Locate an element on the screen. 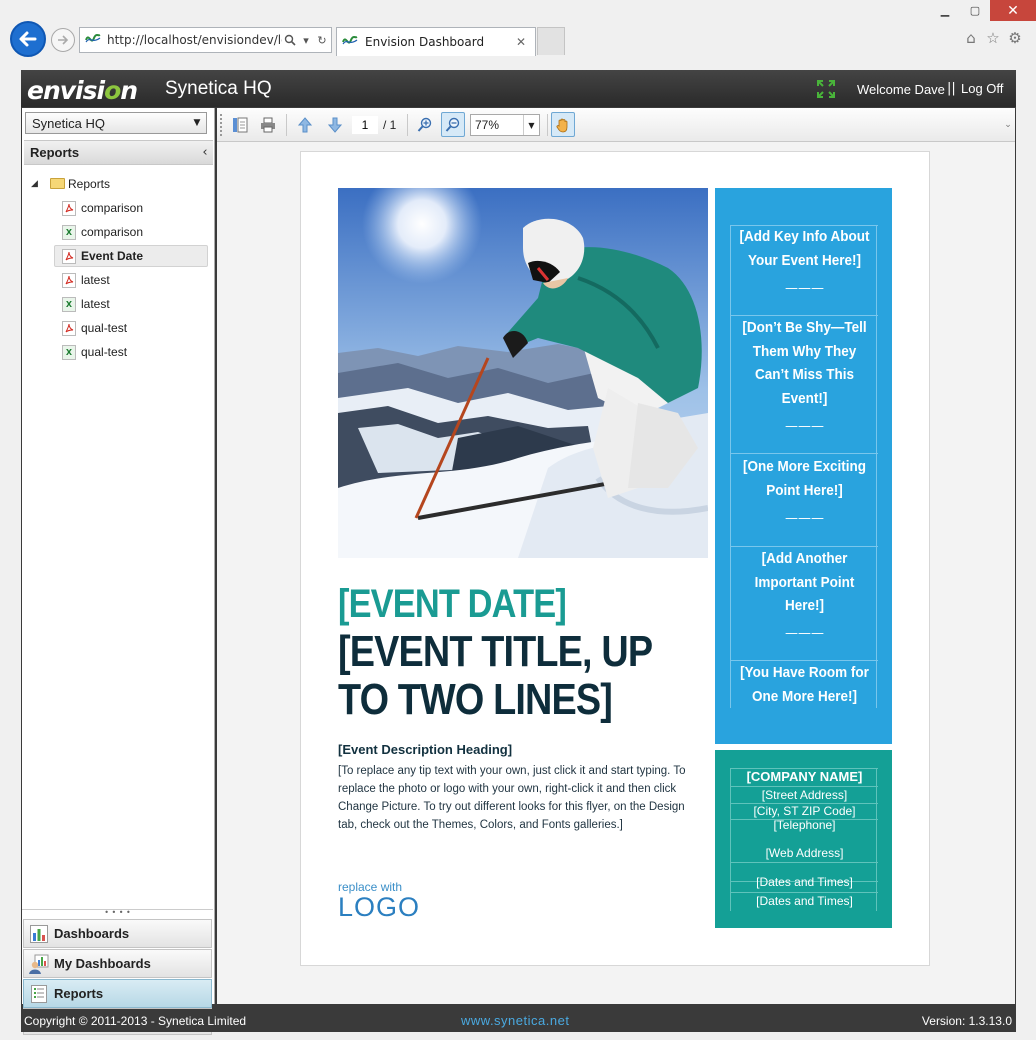  nav-label: Dashboards is located at coordinates (92, 933).